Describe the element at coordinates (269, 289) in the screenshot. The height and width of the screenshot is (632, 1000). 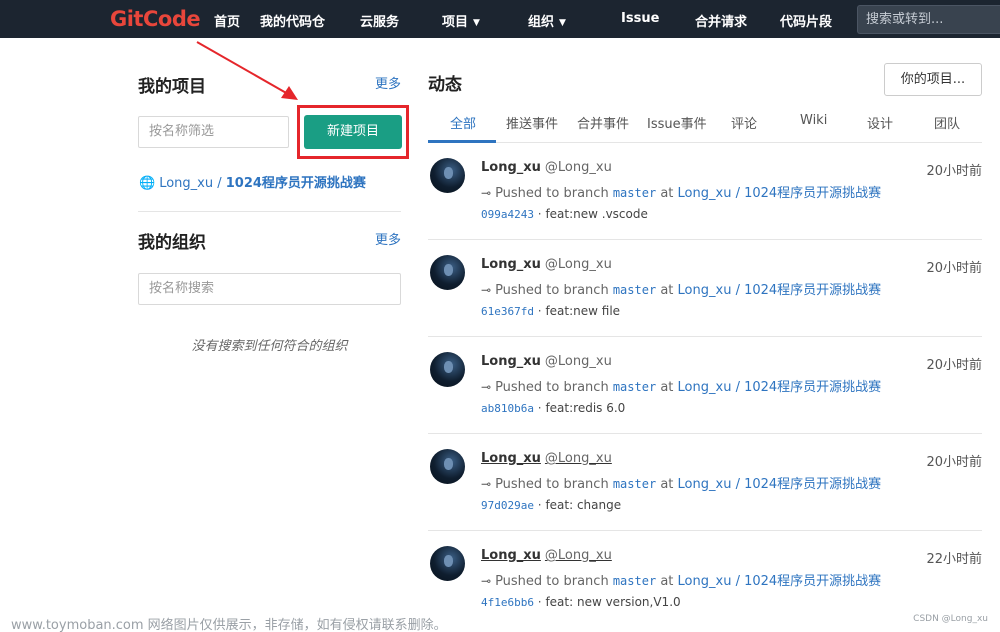
I see `org-search-input: 按名称搜索` at that location.